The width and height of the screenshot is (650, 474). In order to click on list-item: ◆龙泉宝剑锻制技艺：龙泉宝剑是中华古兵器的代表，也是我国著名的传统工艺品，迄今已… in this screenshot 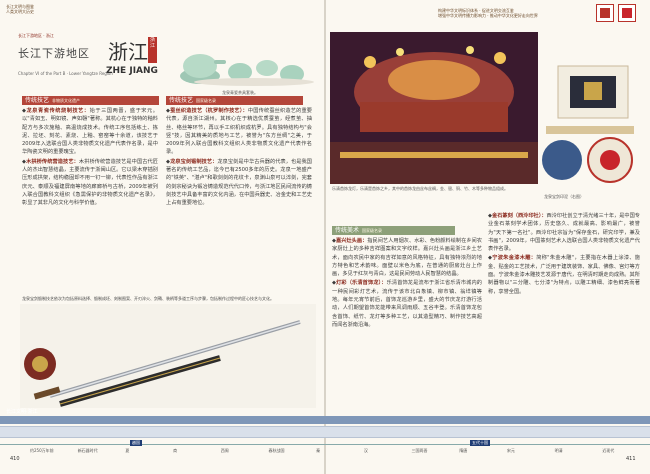, I will do `click(239, 182)`.